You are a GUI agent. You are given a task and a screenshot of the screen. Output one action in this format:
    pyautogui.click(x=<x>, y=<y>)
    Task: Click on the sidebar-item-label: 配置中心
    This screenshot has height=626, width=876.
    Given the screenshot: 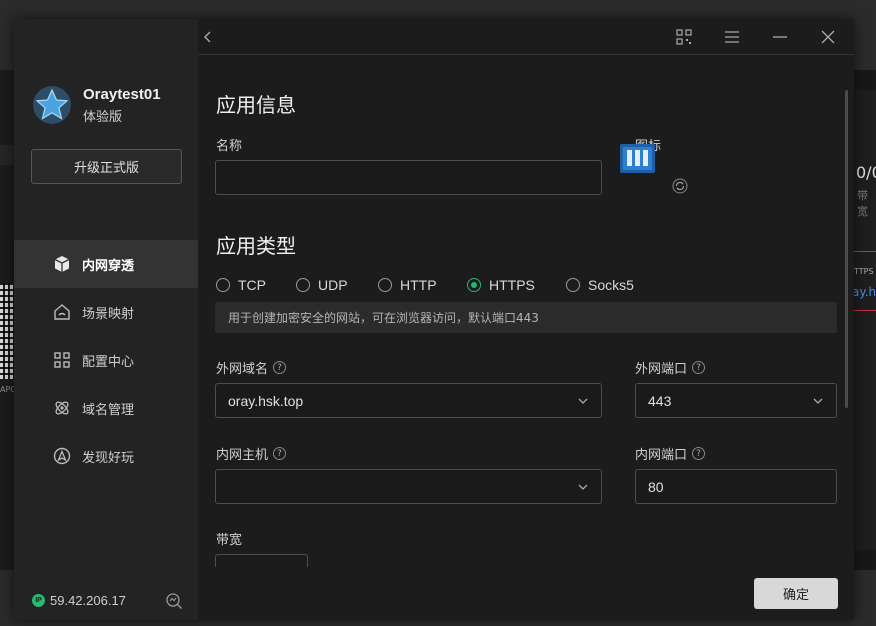 What is the action you would take?
    pyautogui.click(x=108, y=362)
    